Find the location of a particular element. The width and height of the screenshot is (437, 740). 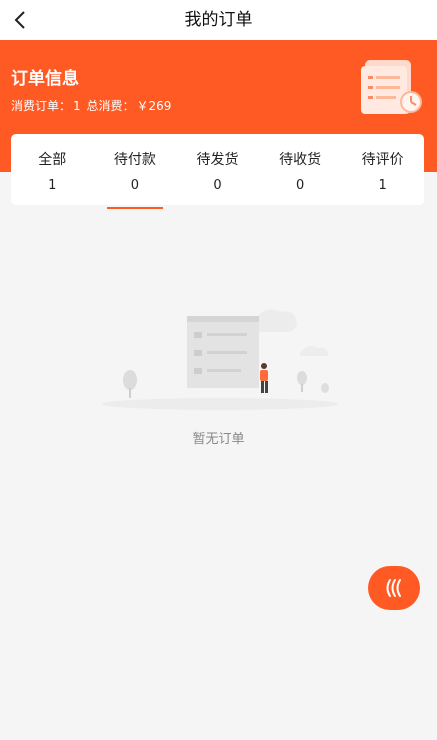

tab-label: 待评价 is located at coordinates (382, 160).